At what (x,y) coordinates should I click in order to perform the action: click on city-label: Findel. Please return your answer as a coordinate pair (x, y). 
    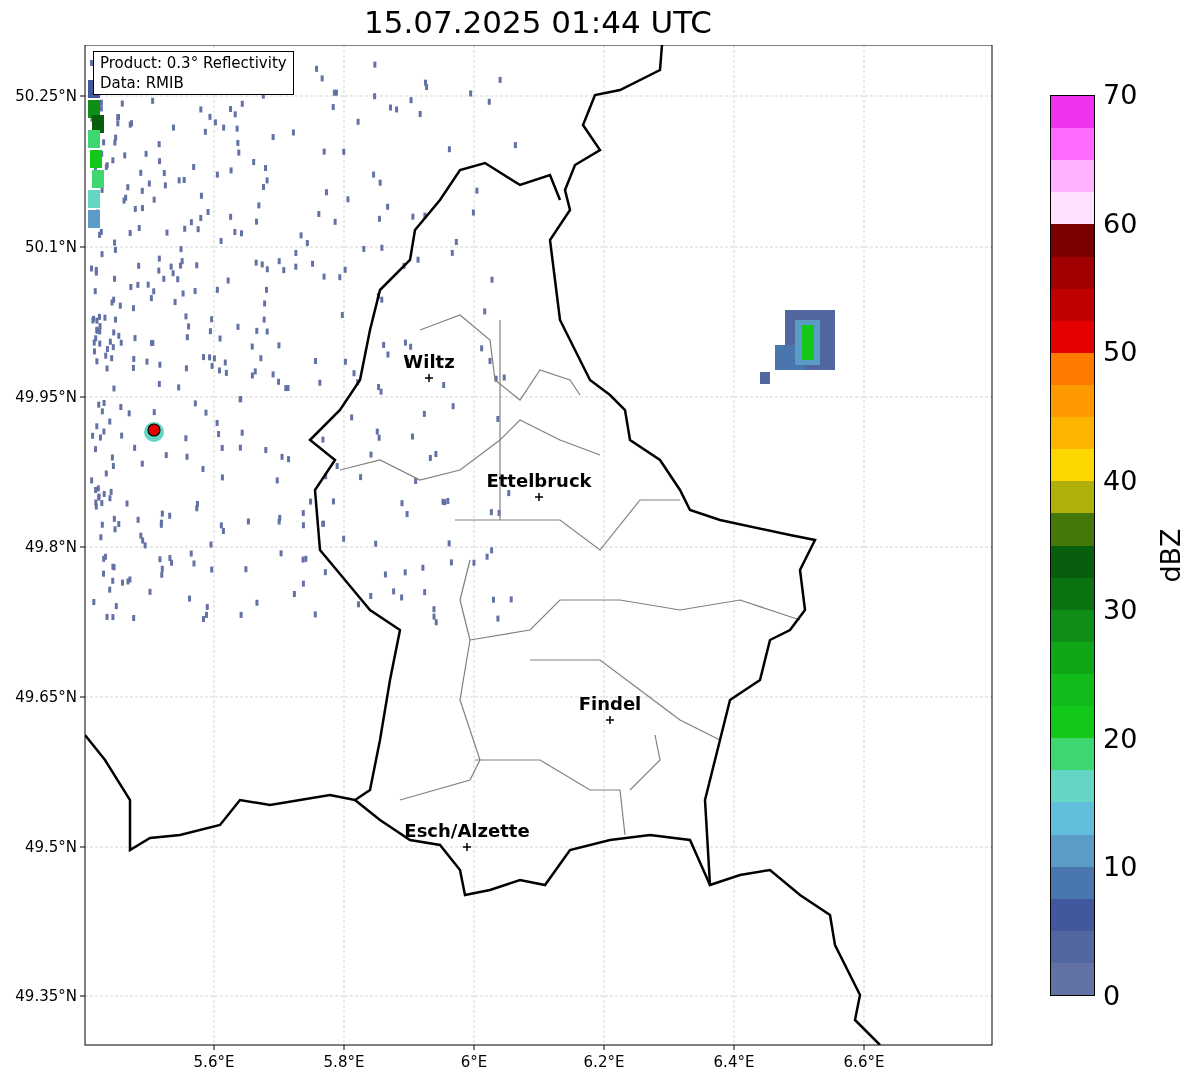
    Looking at the image, I should click on (610, 703).